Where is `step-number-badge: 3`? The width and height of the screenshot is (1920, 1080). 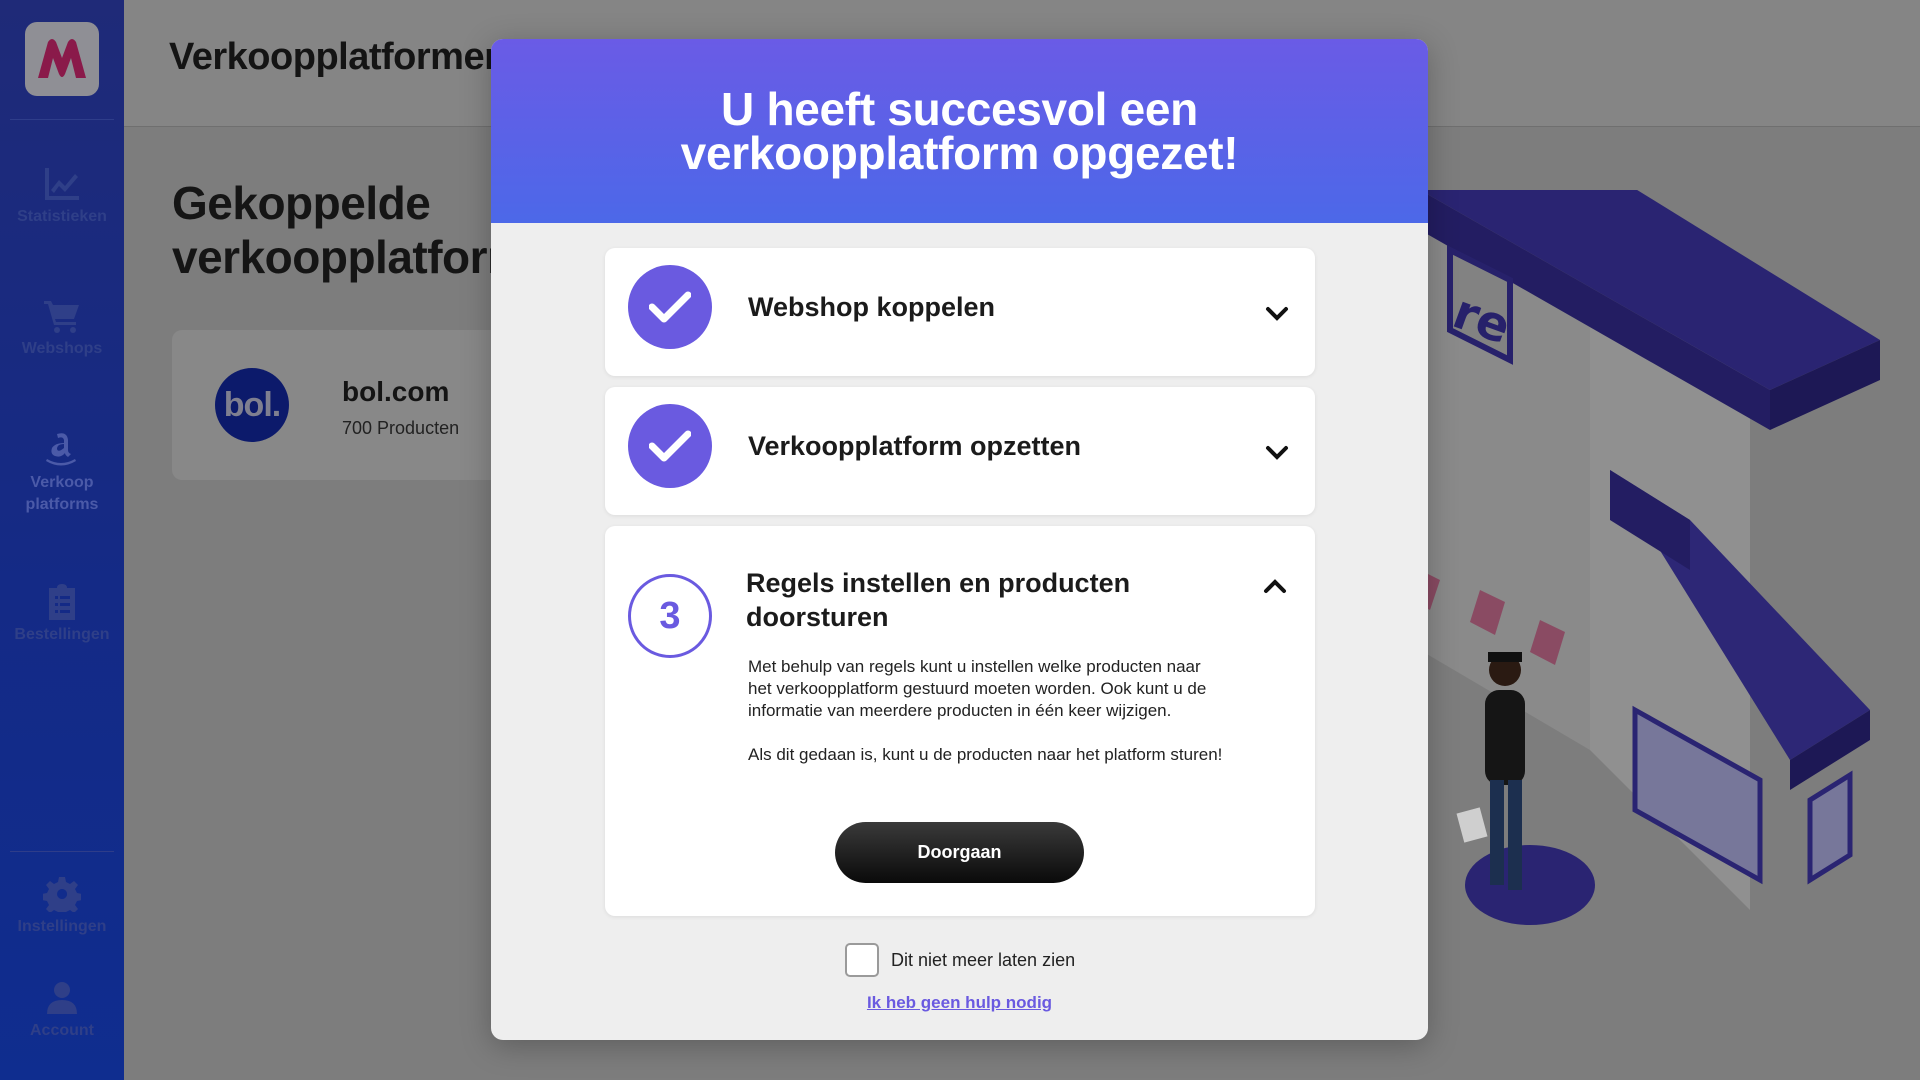 step-number-badge: 3 is located at coordinates (670, 616).